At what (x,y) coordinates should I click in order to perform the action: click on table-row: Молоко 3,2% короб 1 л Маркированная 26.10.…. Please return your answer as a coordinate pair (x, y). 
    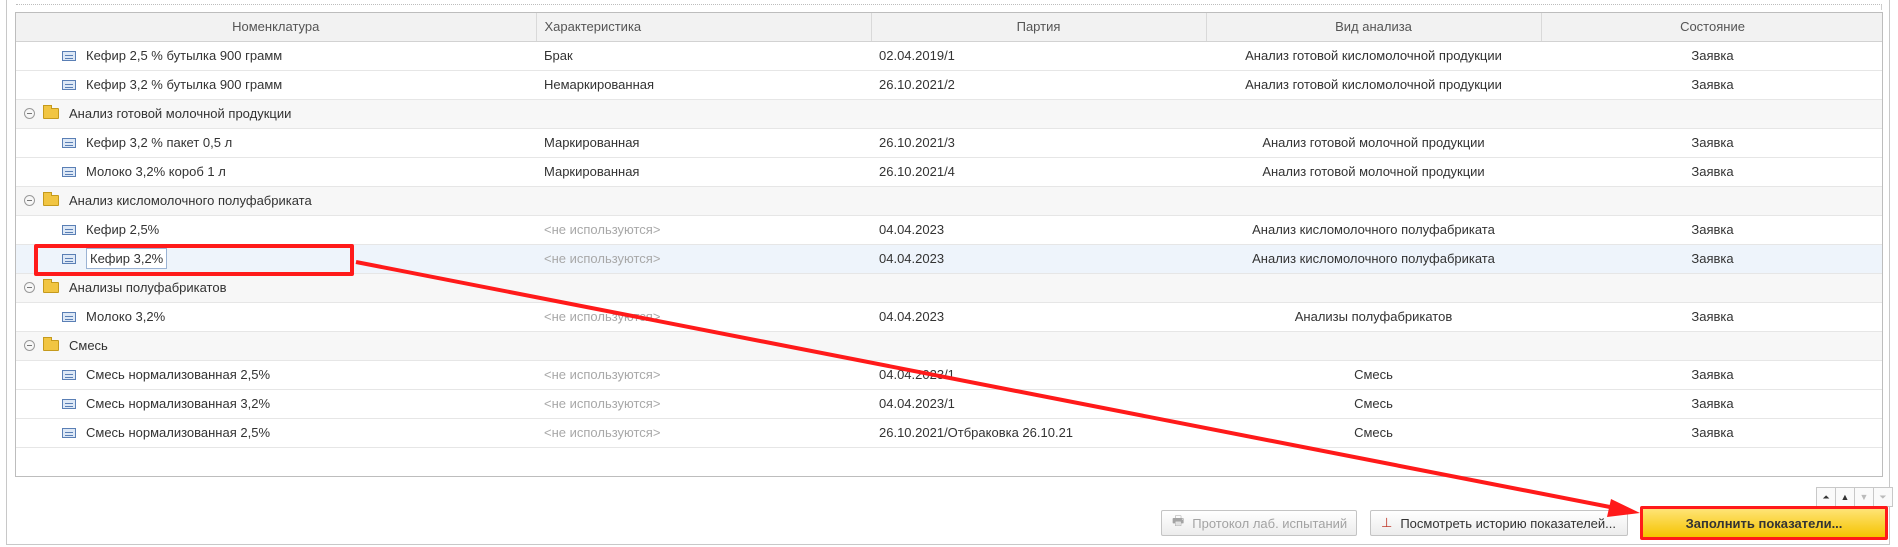
    Looking at the image, I should click on (949, 172).